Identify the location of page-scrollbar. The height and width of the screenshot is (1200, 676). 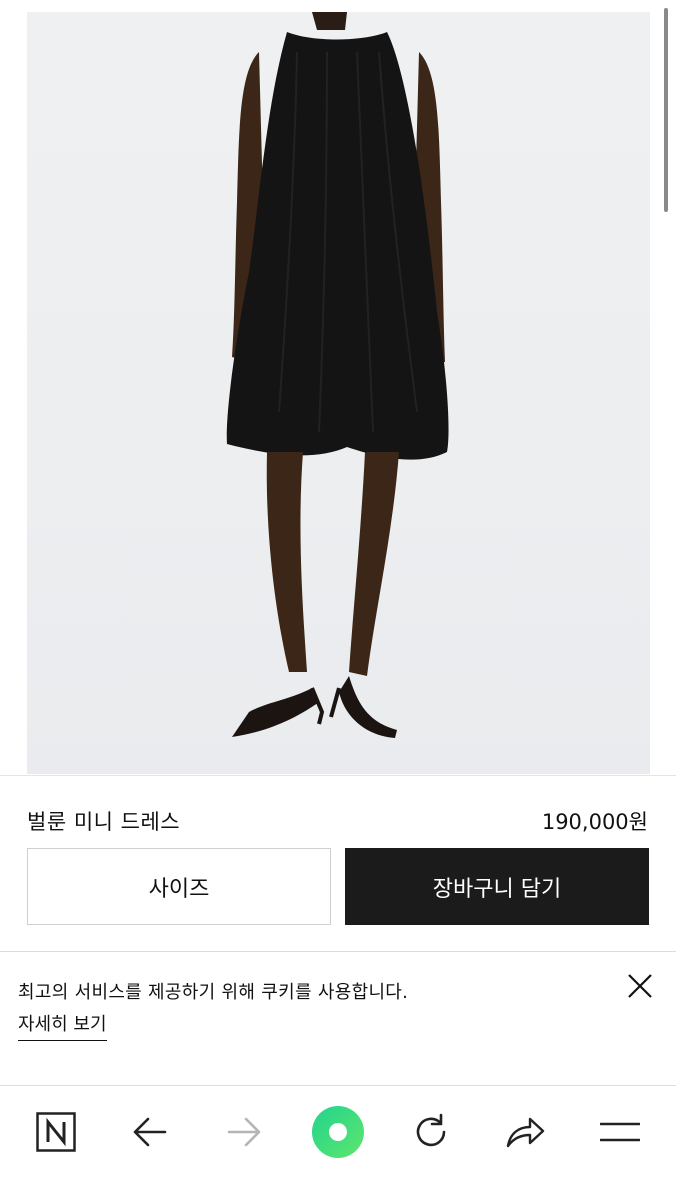
(666, 110).